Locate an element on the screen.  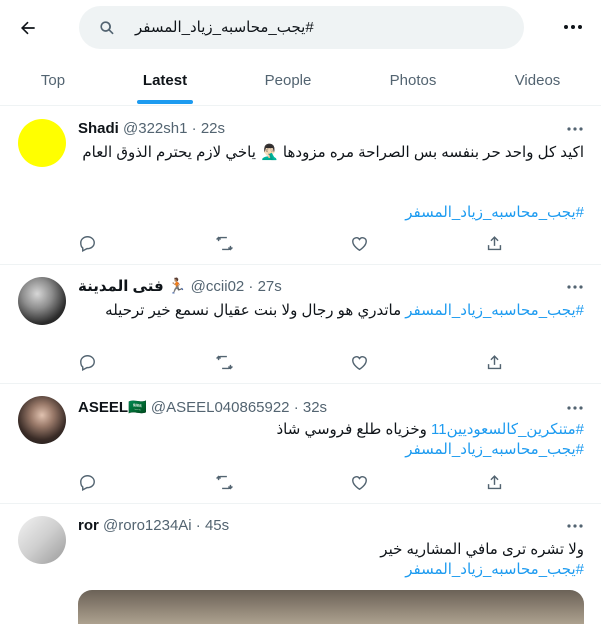
tweet-header: ror @roro1234Ai · 45s is located at coordinates (153, 526).